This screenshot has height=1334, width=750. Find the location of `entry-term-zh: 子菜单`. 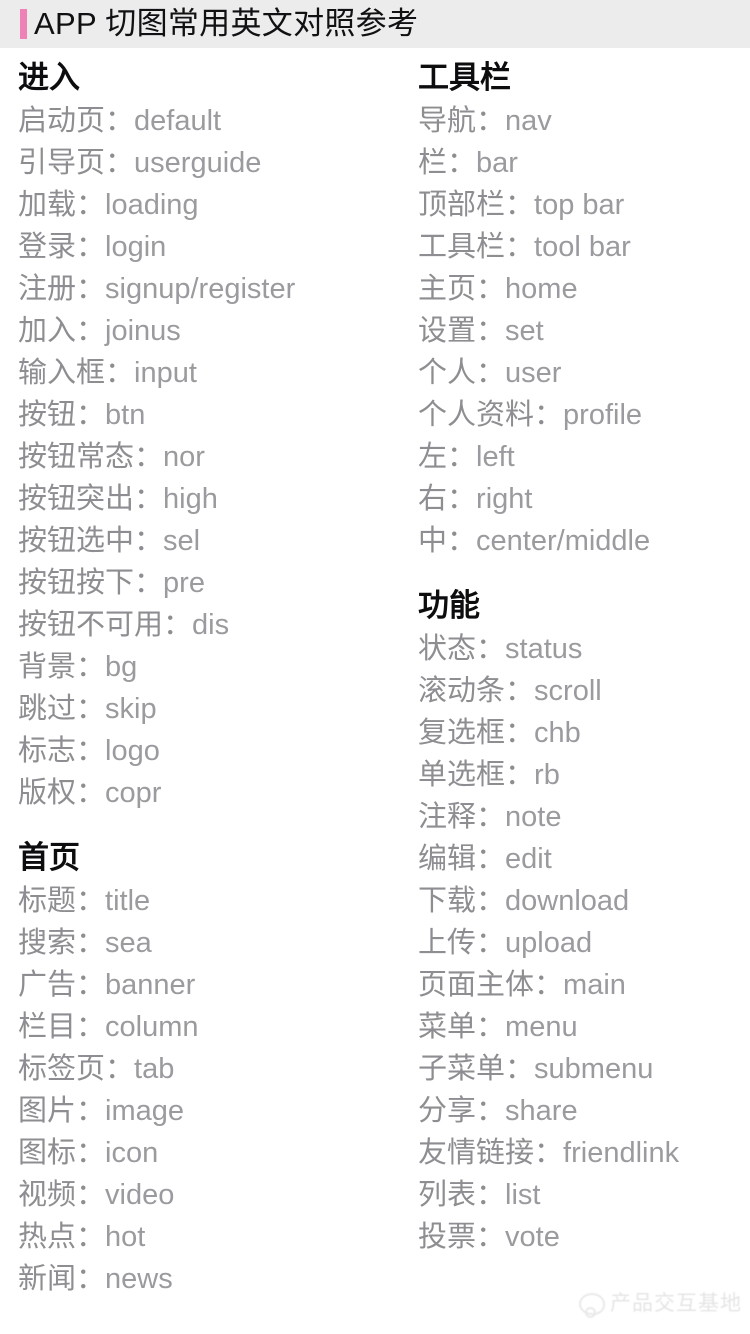

entry-term-zh: 子菜单 is located at coordinates (462, 1069).